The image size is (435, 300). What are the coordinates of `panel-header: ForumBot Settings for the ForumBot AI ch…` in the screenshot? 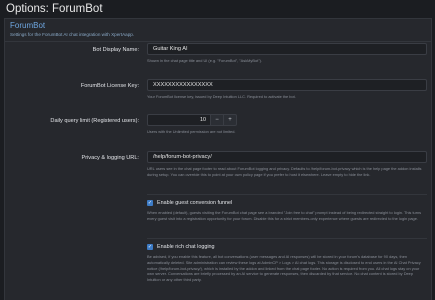 It's located at (218, 30).